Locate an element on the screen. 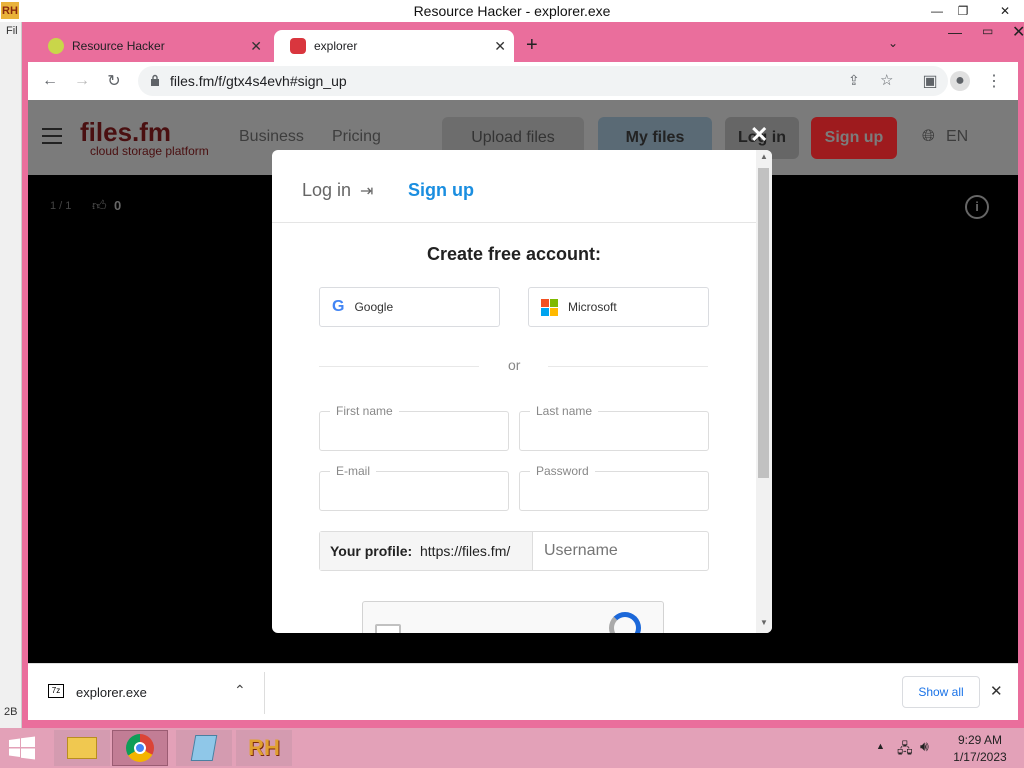 The height and width of the screenshot is (768, 1024). profile-prefix: Your profile: https://files.fm/ is located at coordinates (426, 551).